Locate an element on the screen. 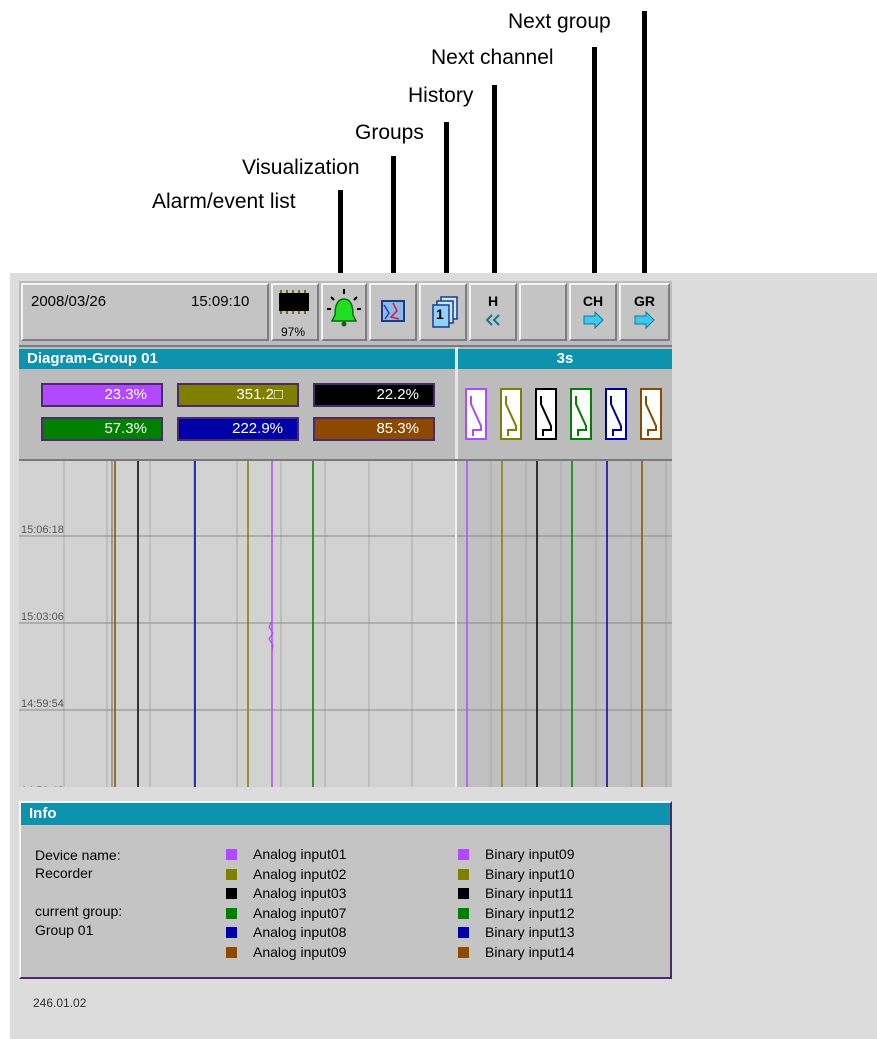 This screenshot has width=877, height=1039. callout-leader-groups is located at coordinates (446, 205).